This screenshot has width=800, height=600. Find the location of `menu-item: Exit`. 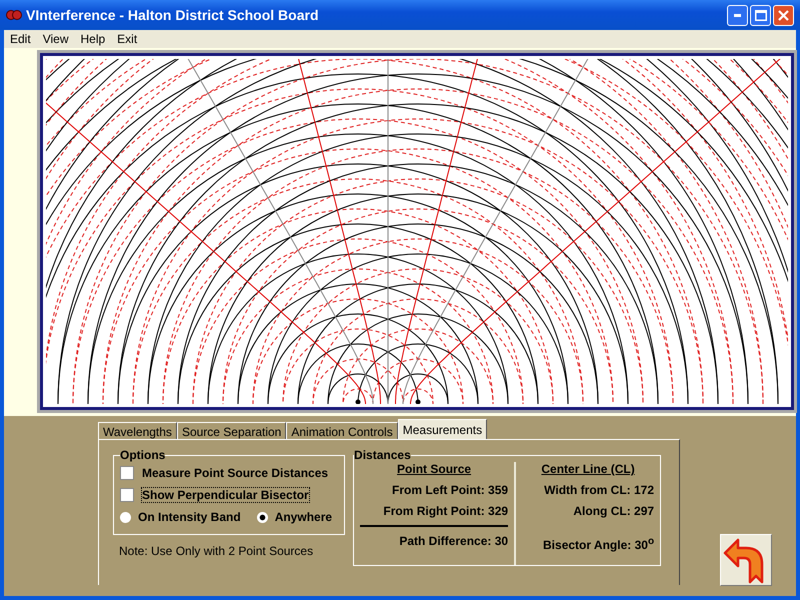

menu-item: Exit is located at coordinates (127, 39).